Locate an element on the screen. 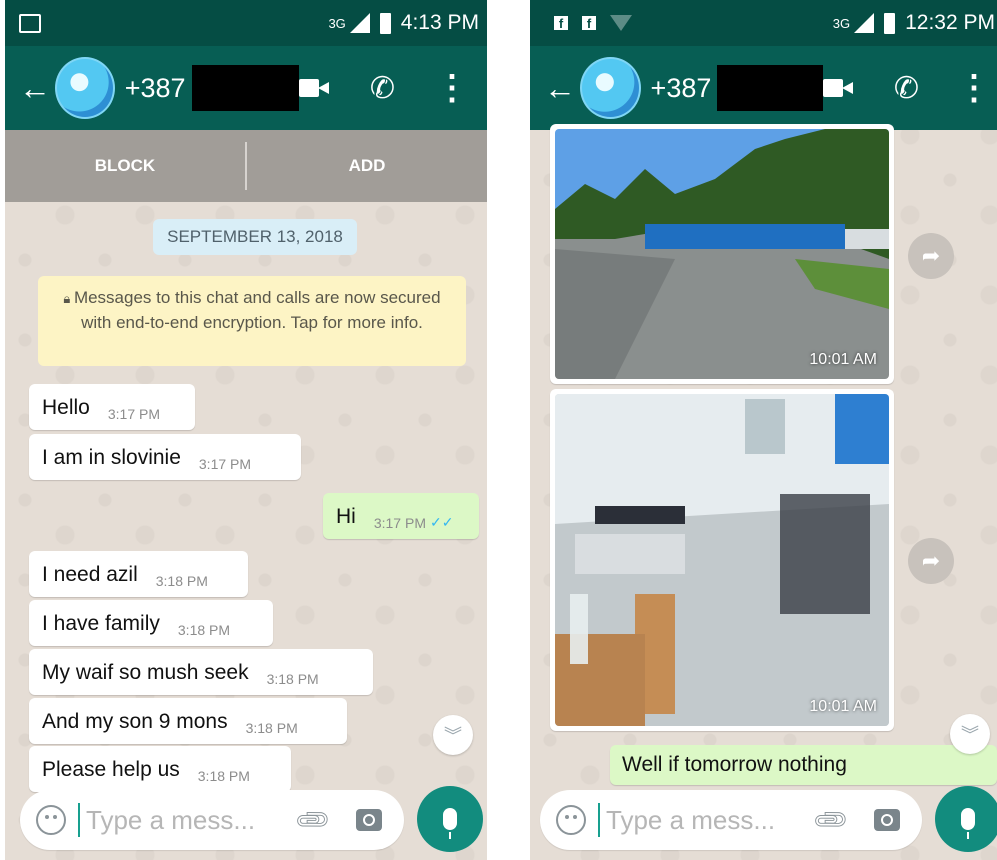  message-incoming: I have family 3:18 PM is located at coordinates (151, 623).